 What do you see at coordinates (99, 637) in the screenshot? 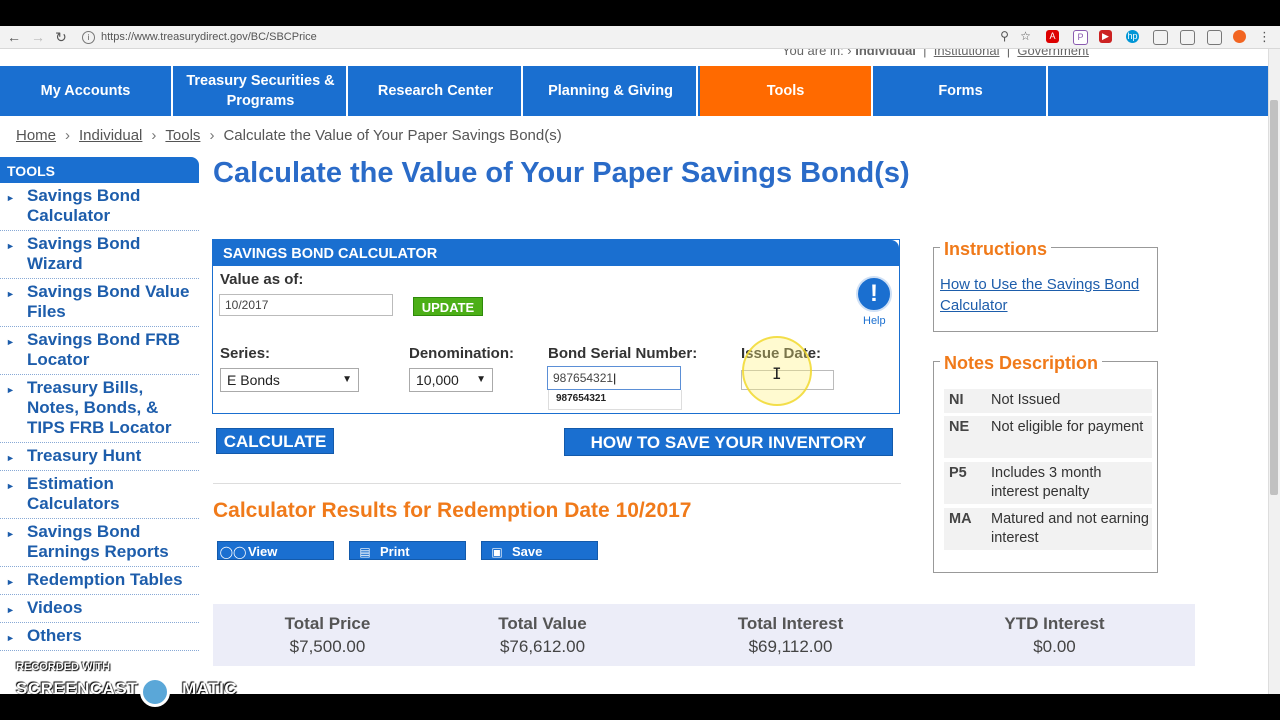
I see `sidebar-item-others: ► Others` at bounding box center [99, 637].